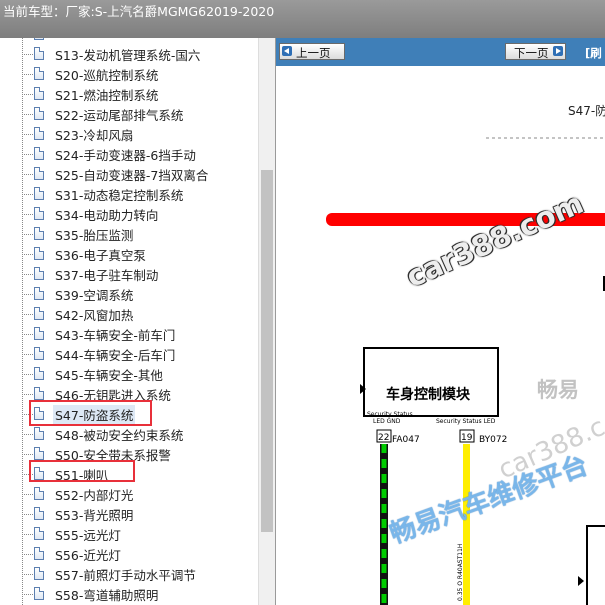 This screenshot has width=605, height=605. Describe the element at coordinates (467, 438) in the screenshot. I see `pin-19-number: 19` at that location.